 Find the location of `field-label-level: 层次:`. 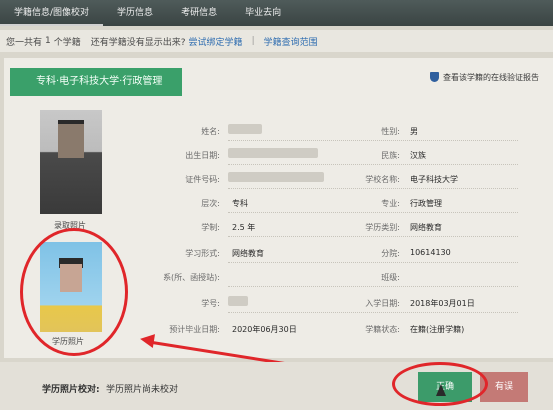

field-label-level: 层次: is located at coordinates (210, 203).